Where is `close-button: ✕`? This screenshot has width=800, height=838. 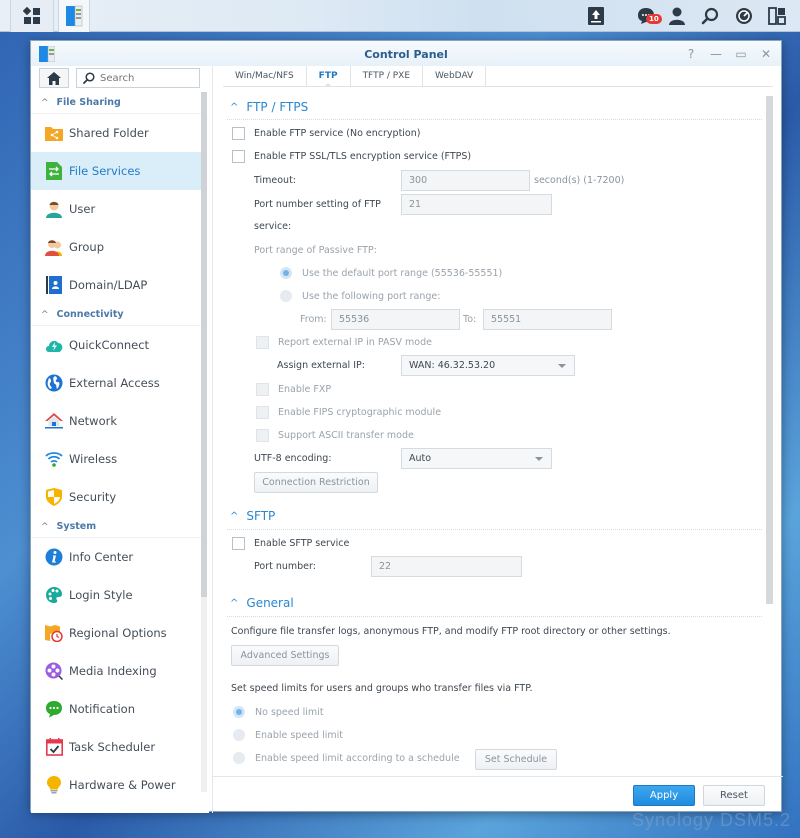 close-button: ✕ is located at coordinates (766, 54).